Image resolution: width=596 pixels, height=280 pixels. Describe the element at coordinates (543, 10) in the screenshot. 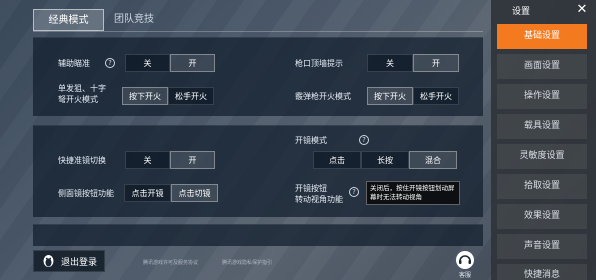

I see `sidebar-header: 设置 ✕` at that location.